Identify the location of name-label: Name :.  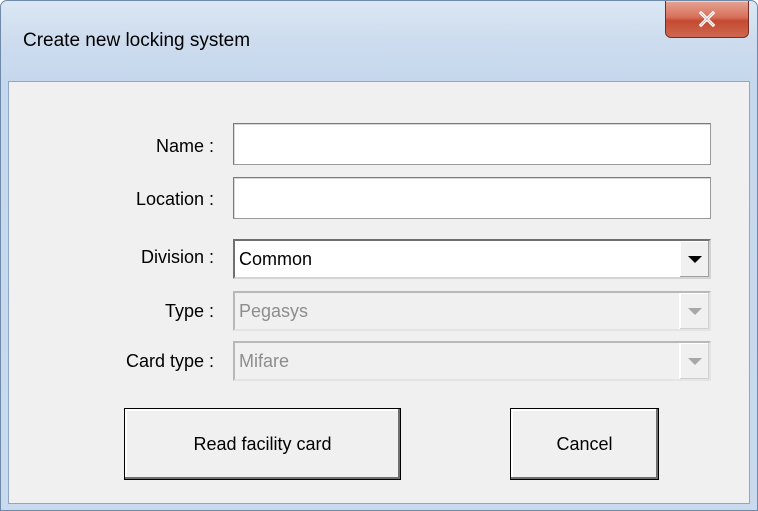
(184, 146).